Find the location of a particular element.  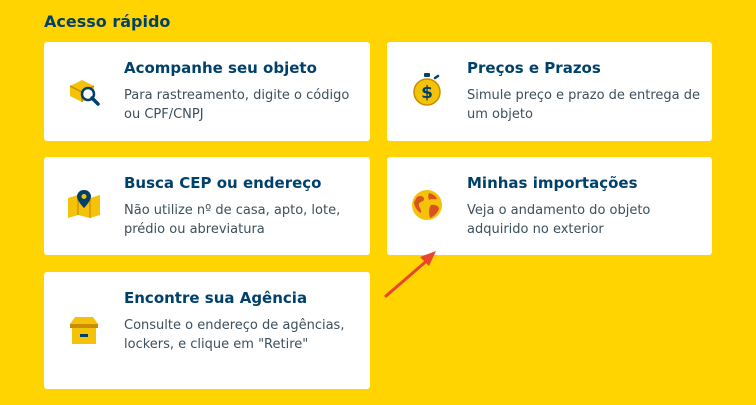

globe-icon is located at coordinates (427, 205).